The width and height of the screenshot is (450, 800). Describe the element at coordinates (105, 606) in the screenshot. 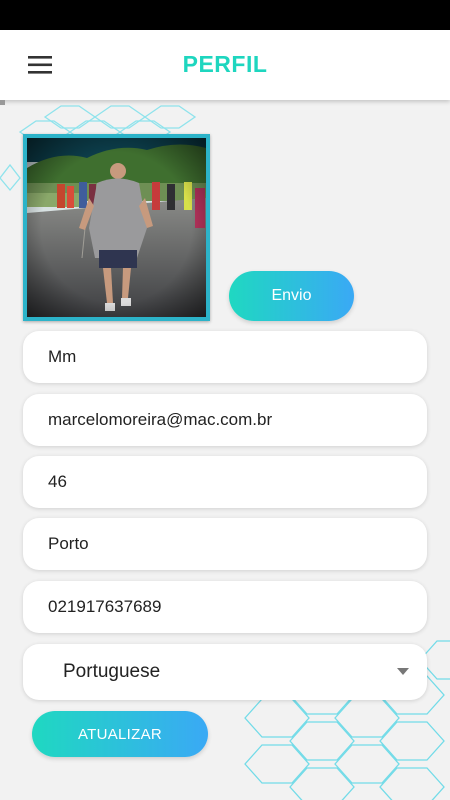

I see `phone-value: 021917637689` at that location.